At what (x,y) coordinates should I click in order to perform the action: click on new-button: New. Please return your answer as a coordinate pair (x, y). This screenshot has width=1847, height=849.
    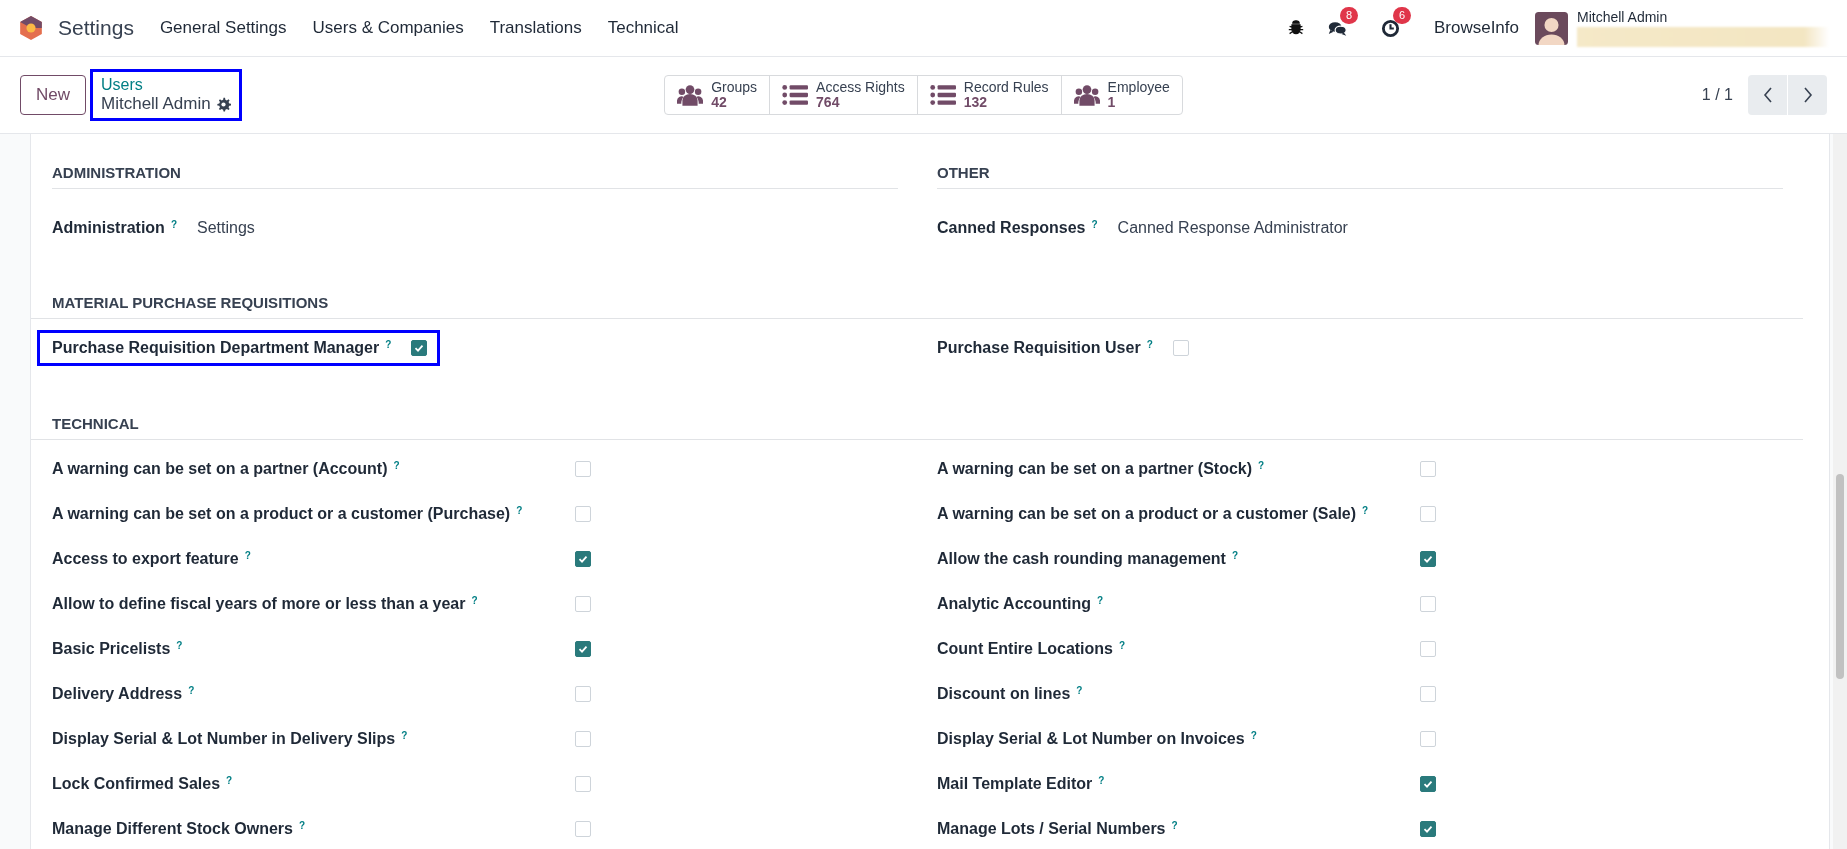
    Looking at the image, I should click on (53, 95).